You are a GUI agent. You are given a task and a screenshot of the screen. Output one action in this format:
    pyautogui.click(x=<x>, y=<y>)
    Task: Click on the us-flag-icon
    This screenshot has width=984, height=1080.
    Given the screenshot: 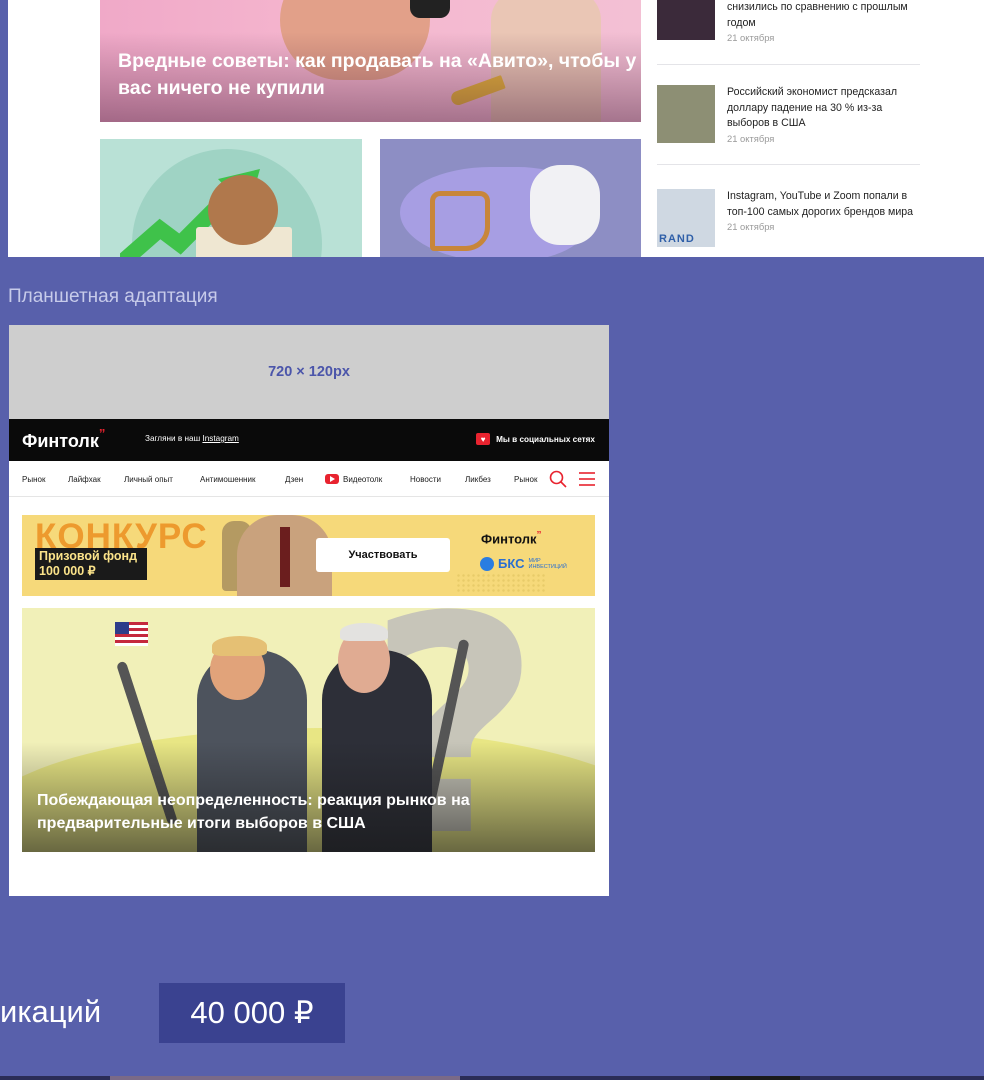 What is the action you would take?
    pyautogui.click(x=131, y=634)
    